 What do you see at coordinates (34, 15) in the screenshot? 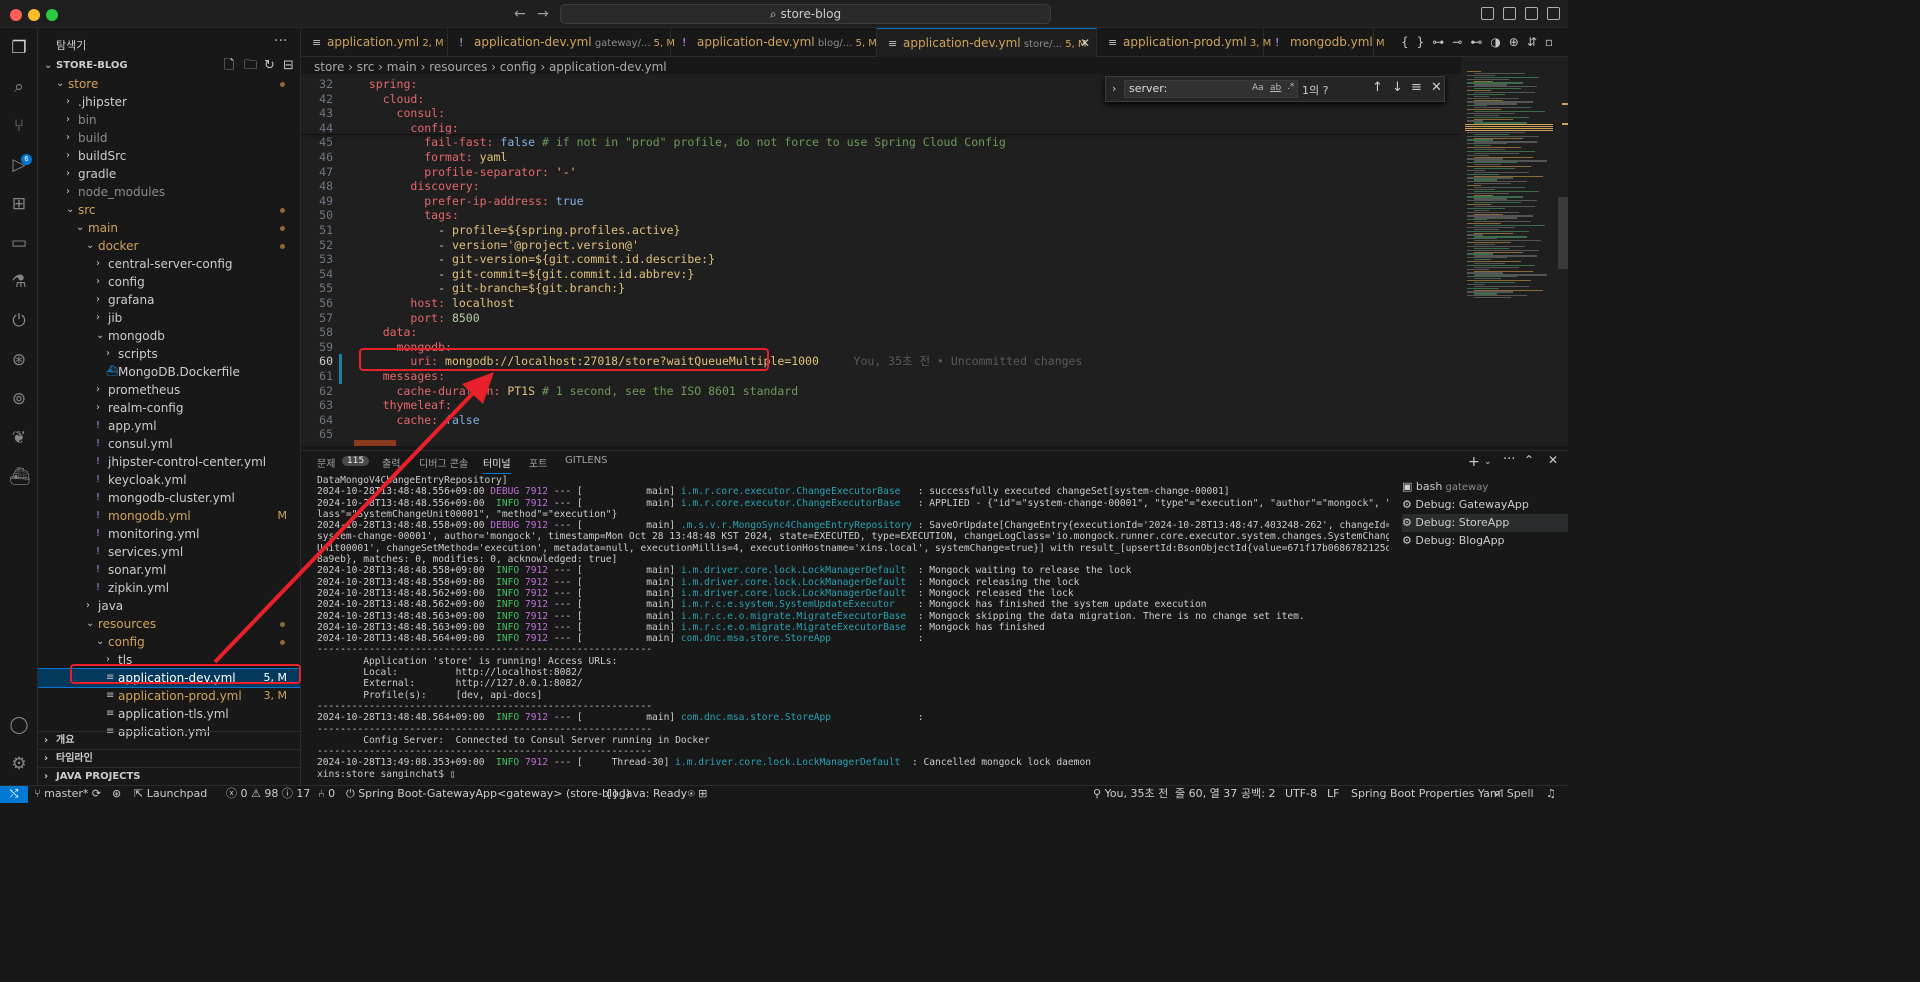
I see `minimize-window-button` at bounding box center [34, 15].